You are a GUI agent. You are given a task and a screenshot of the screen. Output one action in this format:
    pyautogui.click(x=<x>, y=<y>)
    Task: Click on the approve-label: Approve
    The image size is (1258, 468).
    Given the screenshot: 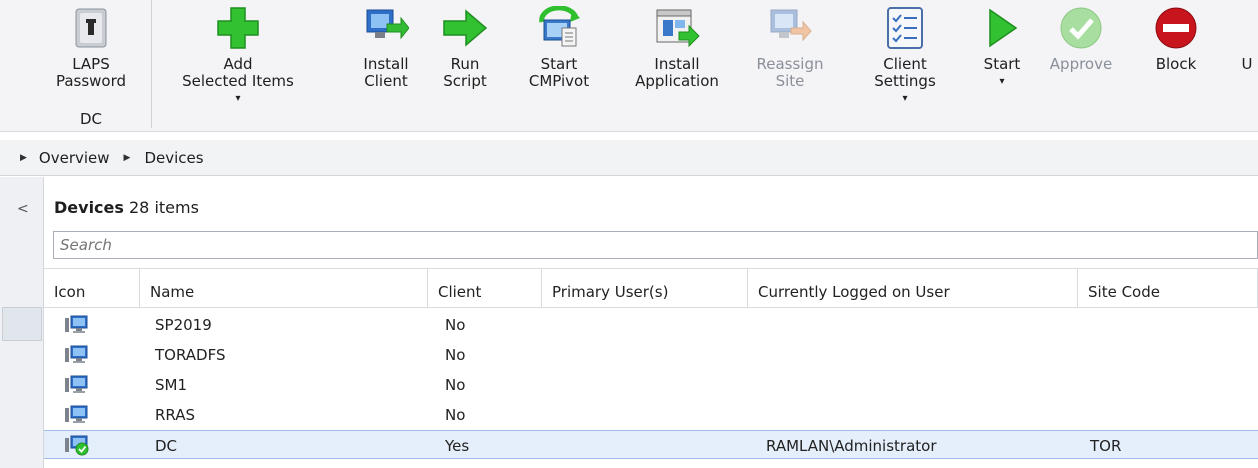 What is the action you would take?
    pyautogui.click(x=1081, y=64)
    